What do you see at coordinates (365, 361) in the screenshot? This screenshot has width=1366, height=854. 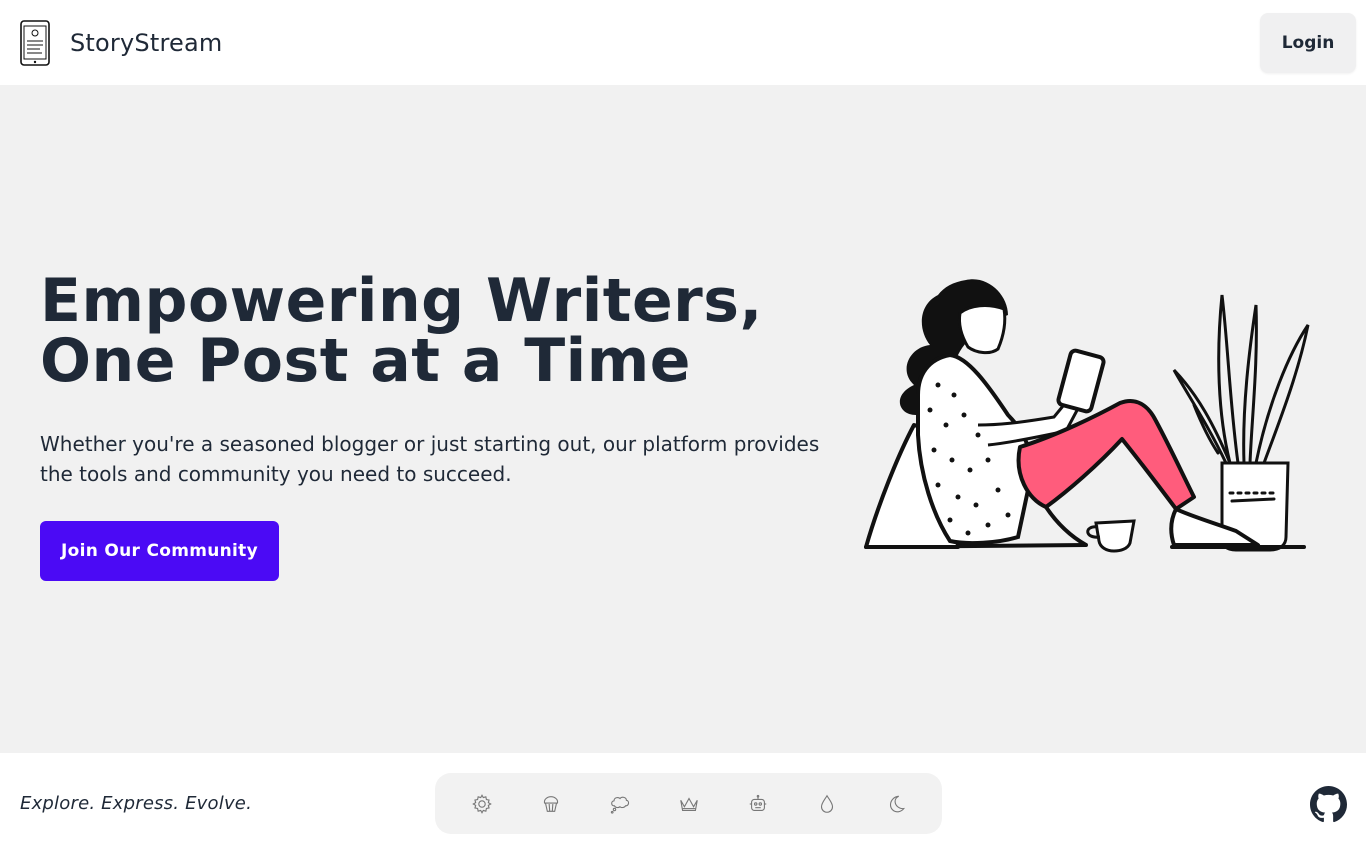 I see `hero-title-line2: One Post at a Time` at bounding box center [365, 361].